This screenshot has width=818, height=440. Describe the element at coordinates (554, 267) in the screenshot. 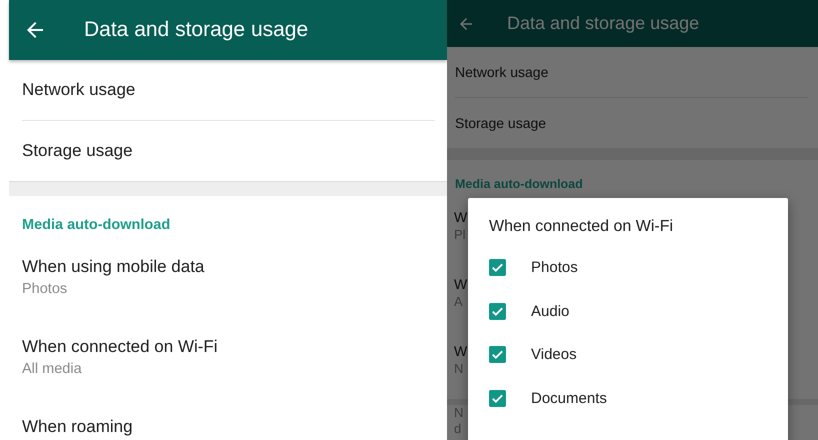

I see `option-label: Photos` at that location.